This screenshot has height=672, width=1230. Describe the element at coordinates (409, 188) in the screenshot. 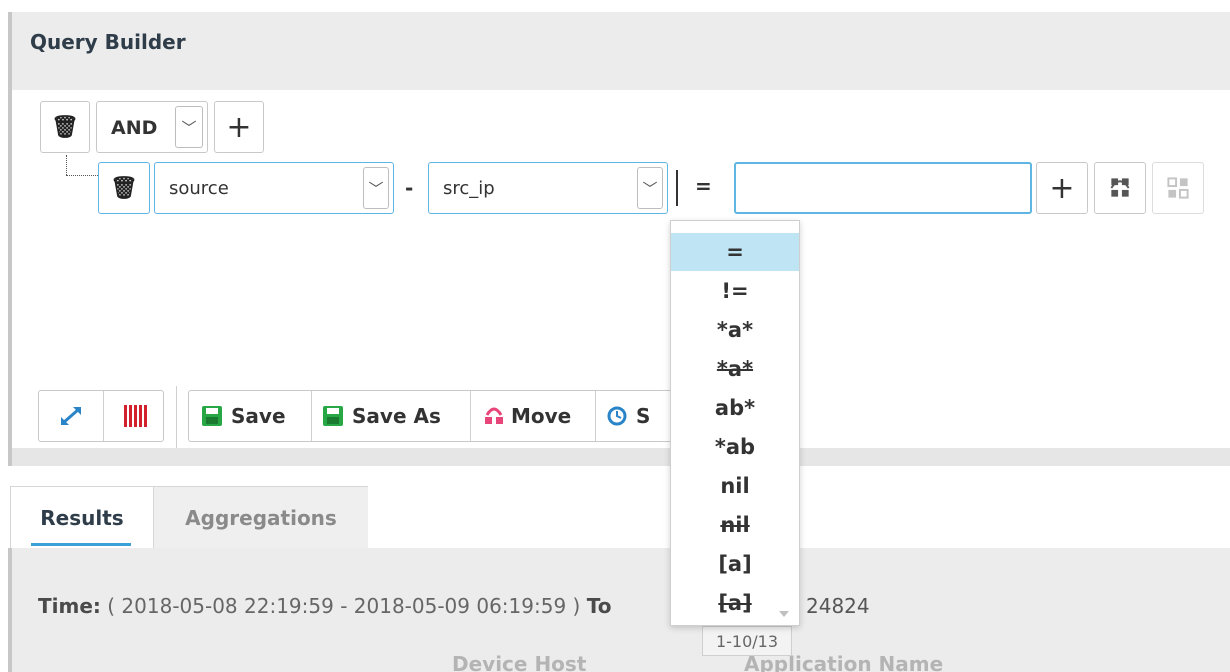

I see `rule-dash: -` at that location.